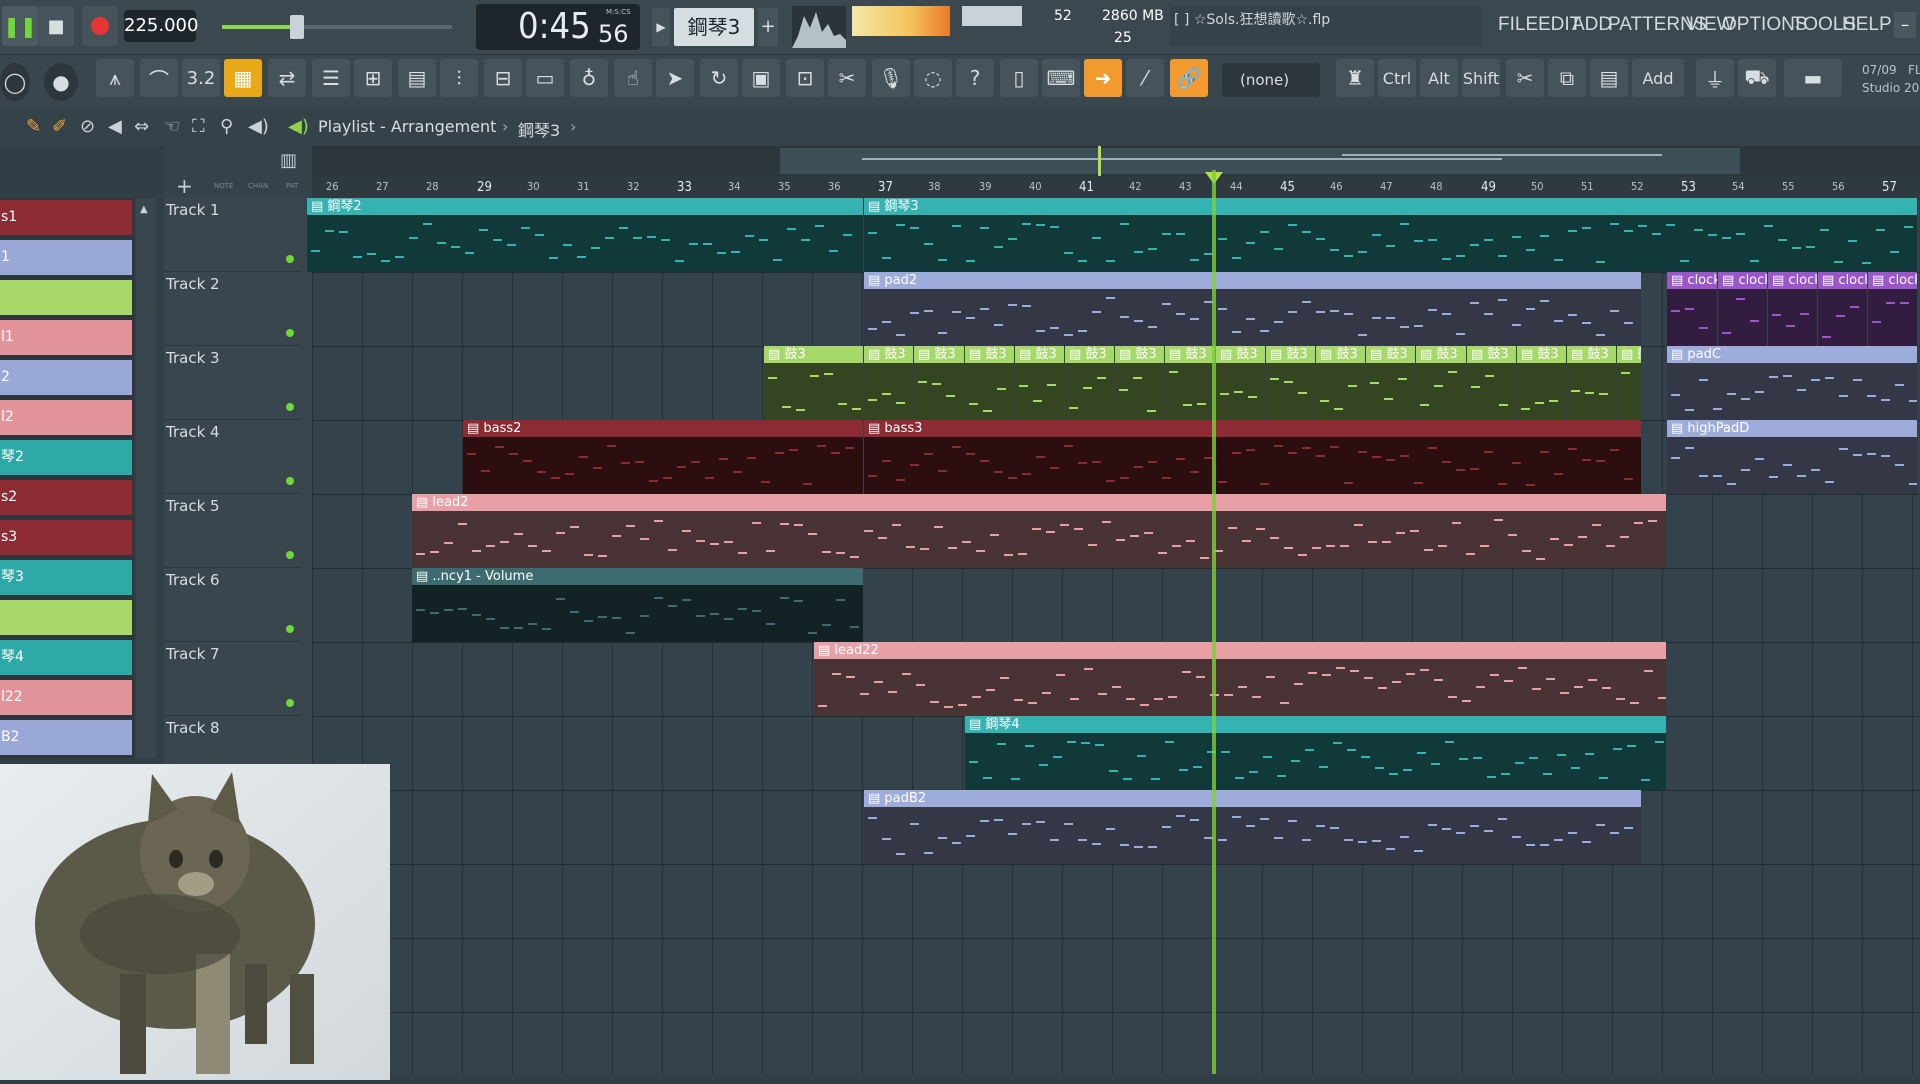  What do you see at coordinates (1397, 78) in the screenshot?
I see `ctrl-key-button: Ctrl` at bounding box center [1397, 78].